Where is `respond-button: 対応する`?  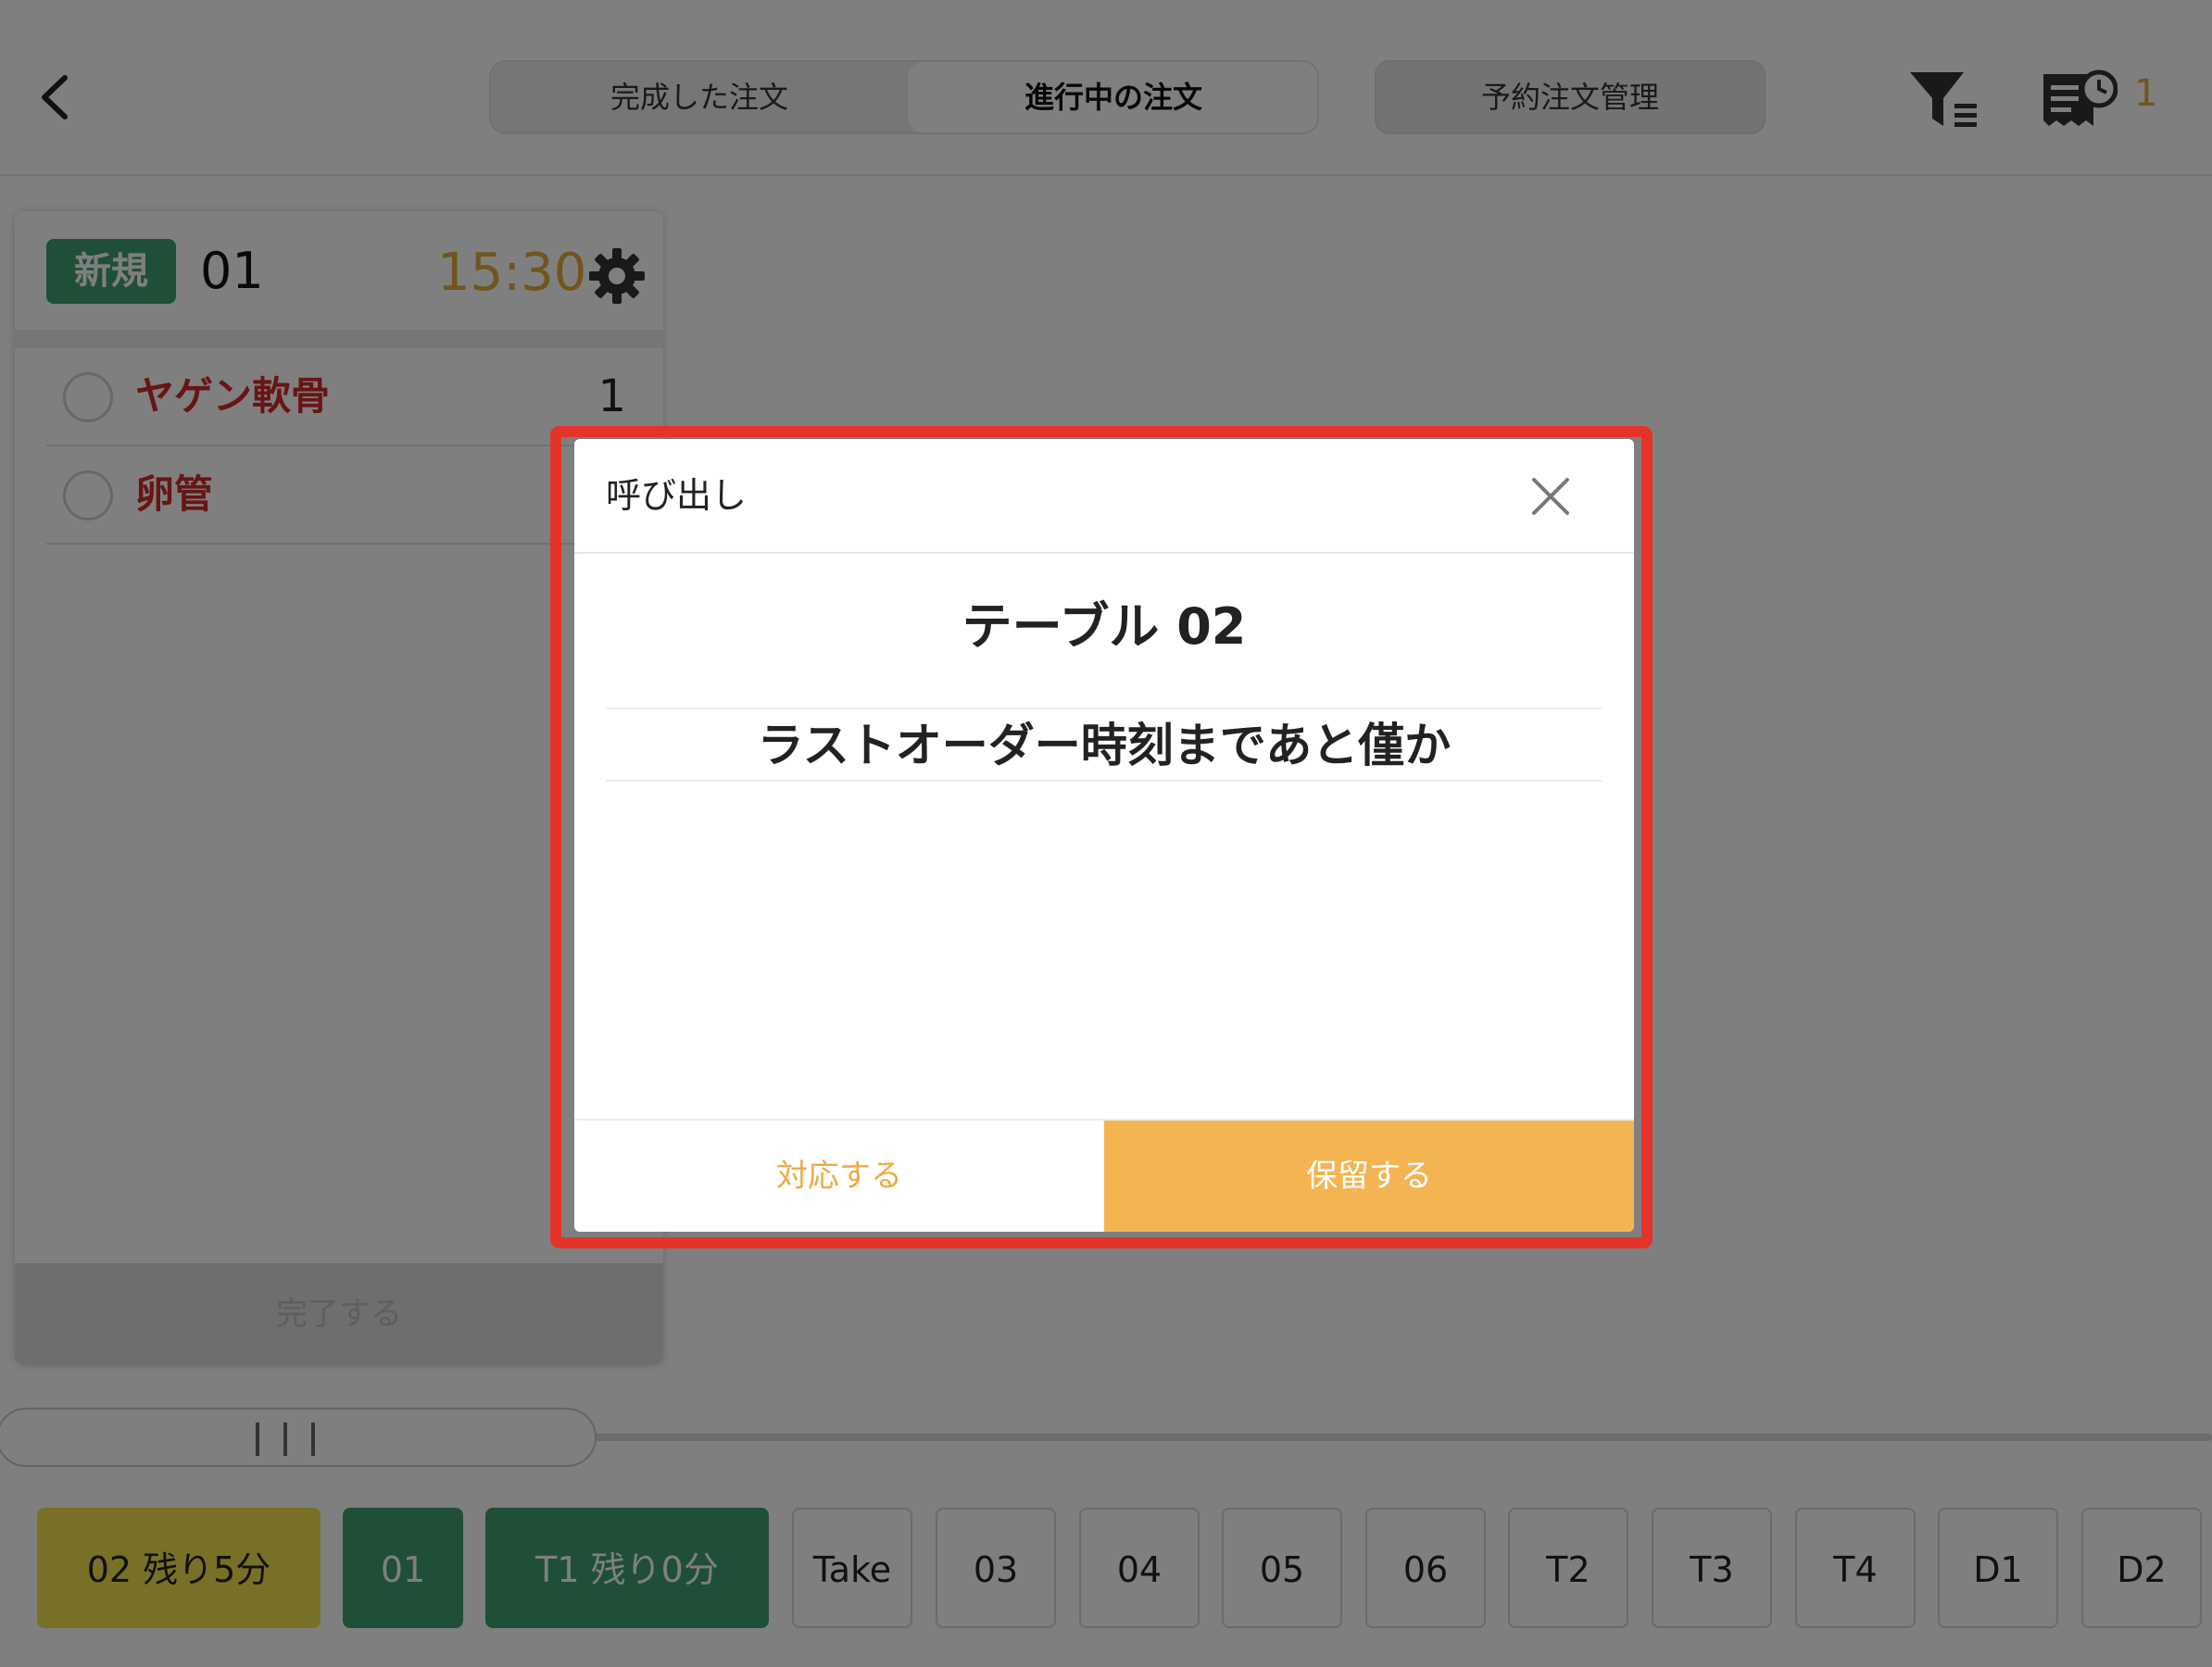 respond-button: 対応する is located at coordinates (839, 1176).